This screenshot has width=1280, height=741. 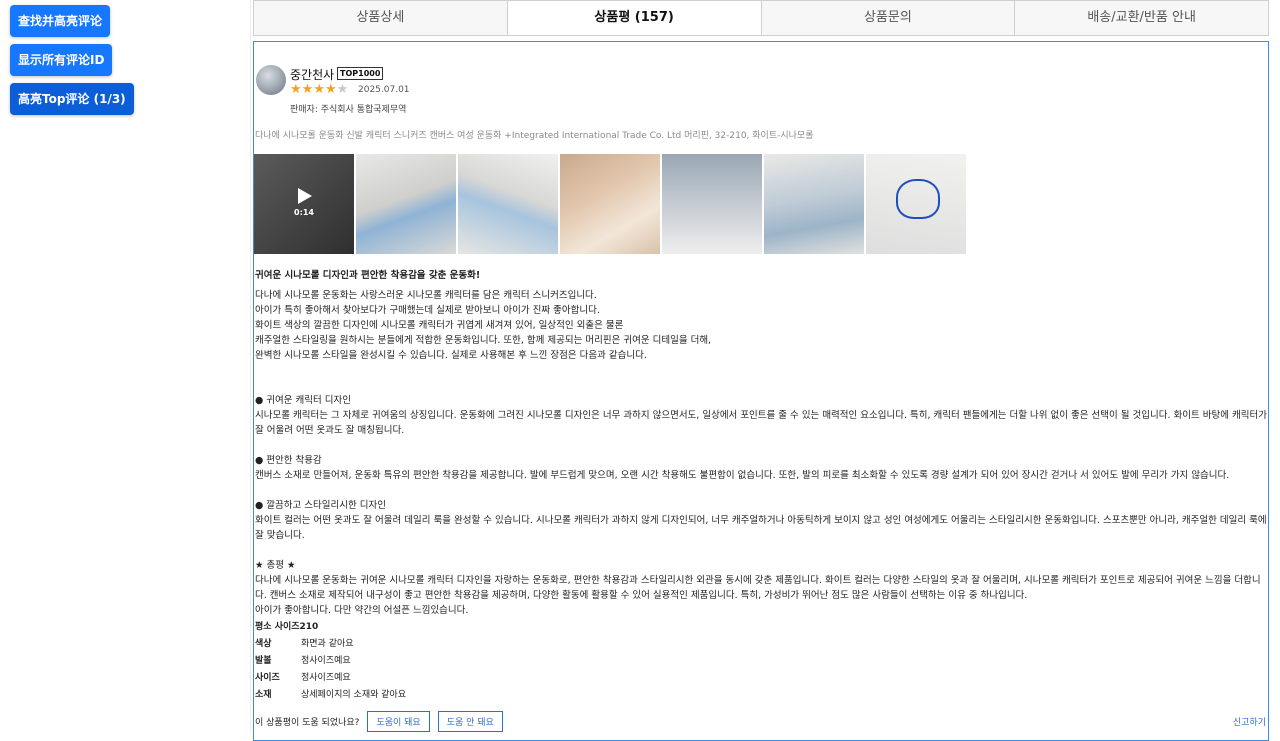 What do you see at coordinates (1141, 18) in the screenshot?
I see `tab-shipping-return: 배송/교환/반품 안내` at bounding box center [1141, 18].